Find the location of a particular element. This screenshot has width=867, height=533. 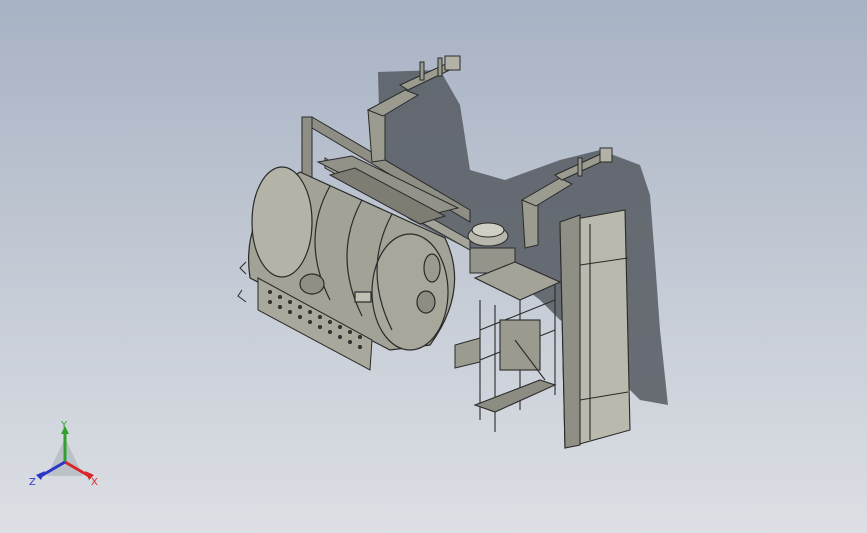

x-axis-label: X is located at coordinates (94, 482).